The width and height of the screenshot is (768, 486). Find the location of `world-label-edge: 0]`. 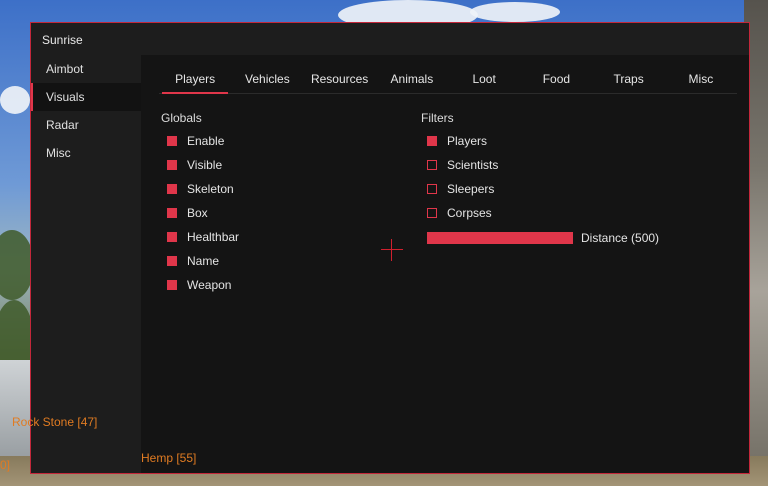

world-label-edge: 0] is located at coordinates (5, 465).